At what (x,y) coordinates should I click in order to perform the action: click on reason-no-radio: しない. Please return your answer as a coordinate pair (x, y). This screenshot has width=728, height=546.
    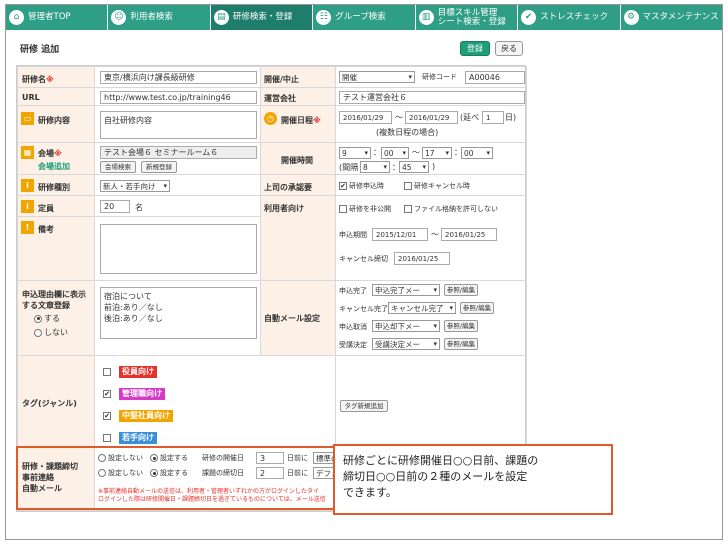
    Looking at the image, I should click on (51, 332).